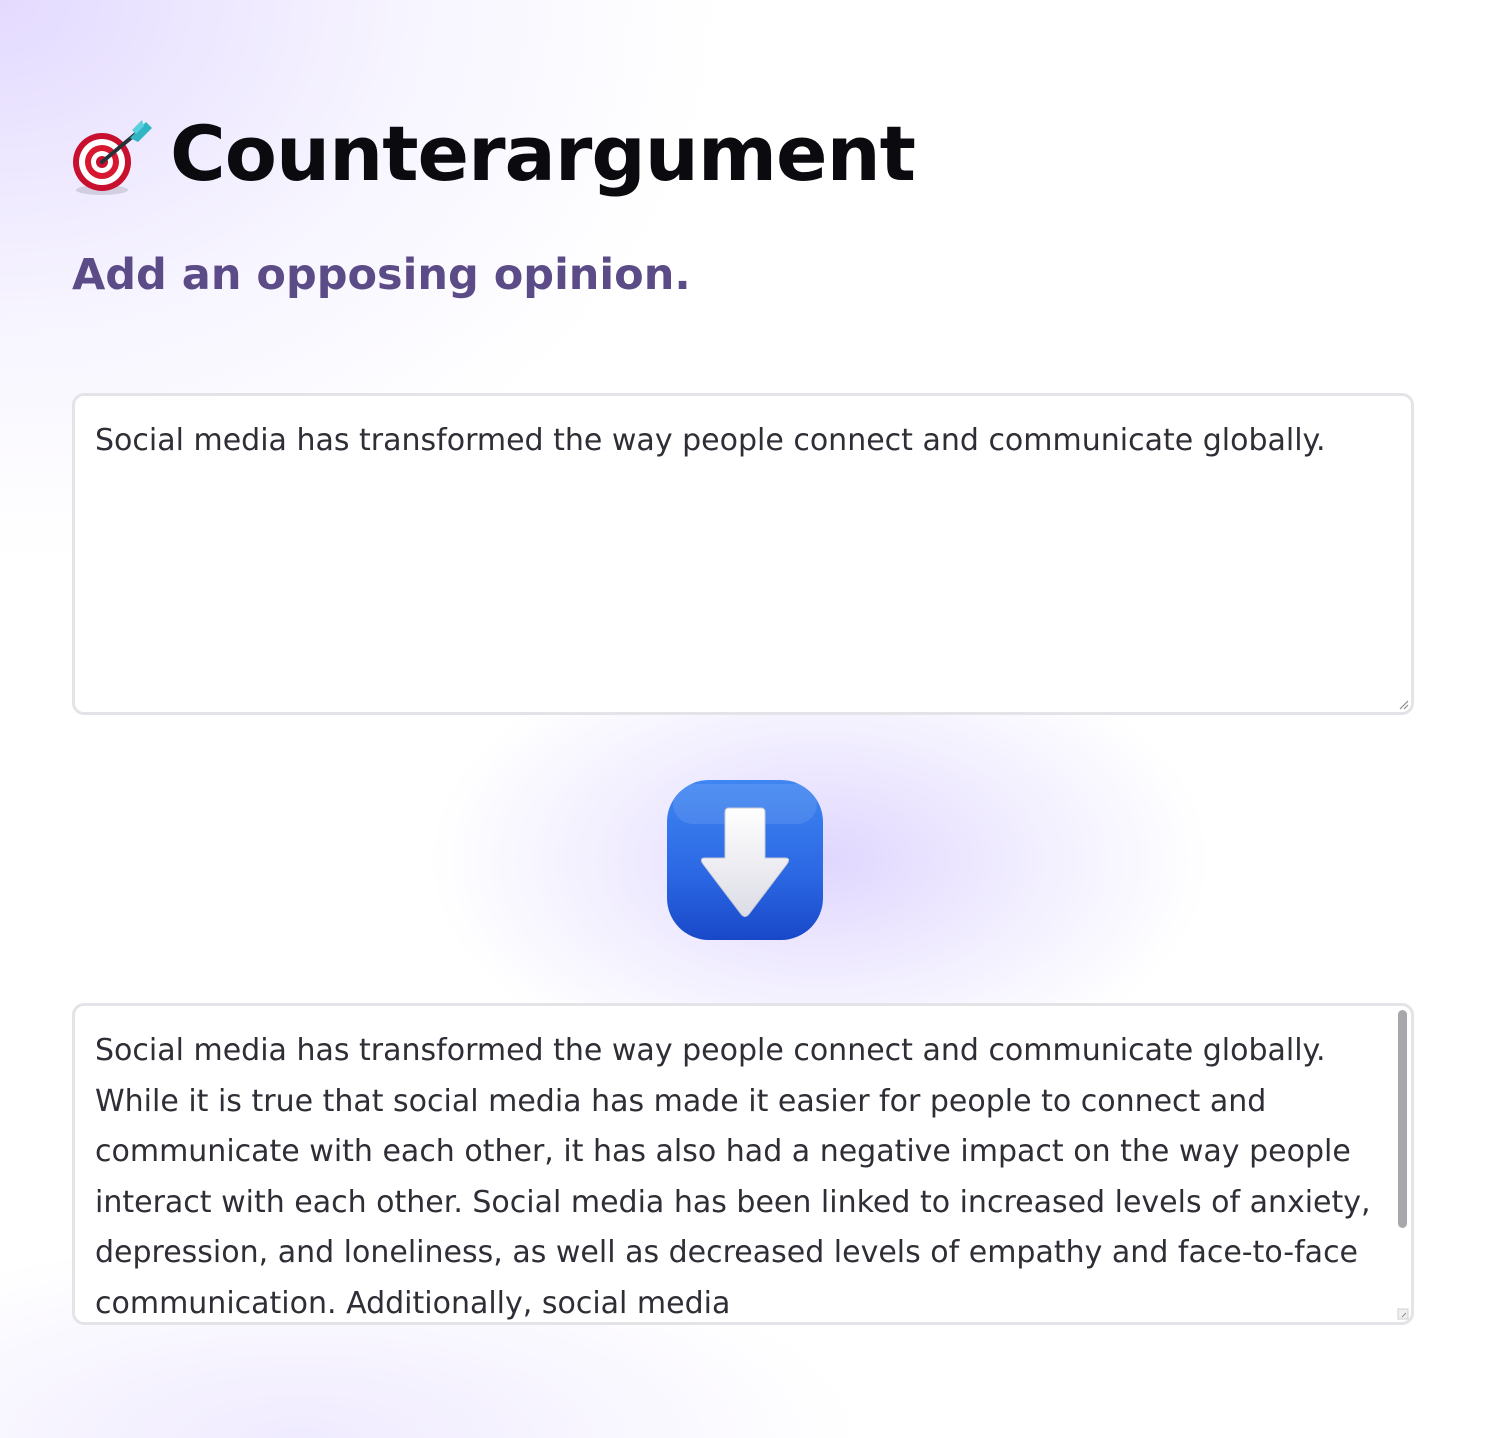  What do you see at coordinates (745, 860) in the screenshot?
I see `down-arrow-icon` at bounding box center [745, 860].